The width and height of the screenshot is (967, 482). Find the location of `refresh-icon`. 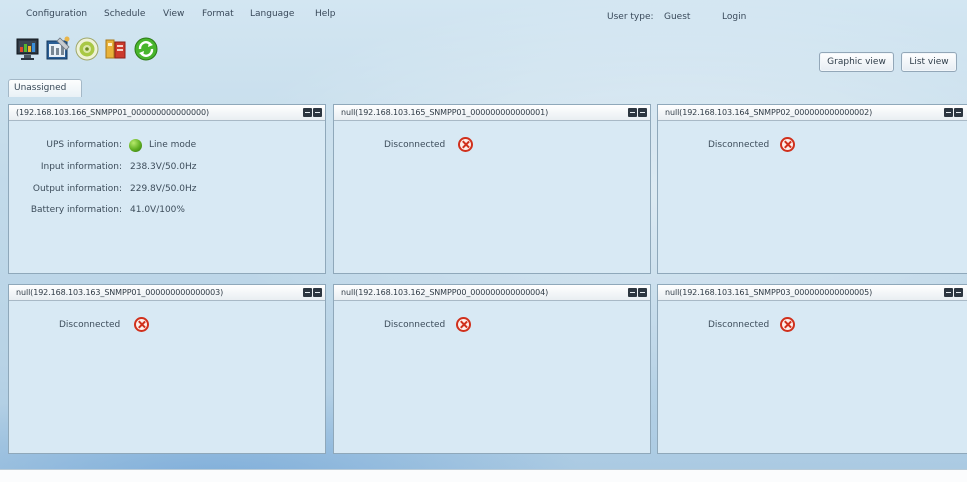

refresh-icon is located at coordinates (146, 49).